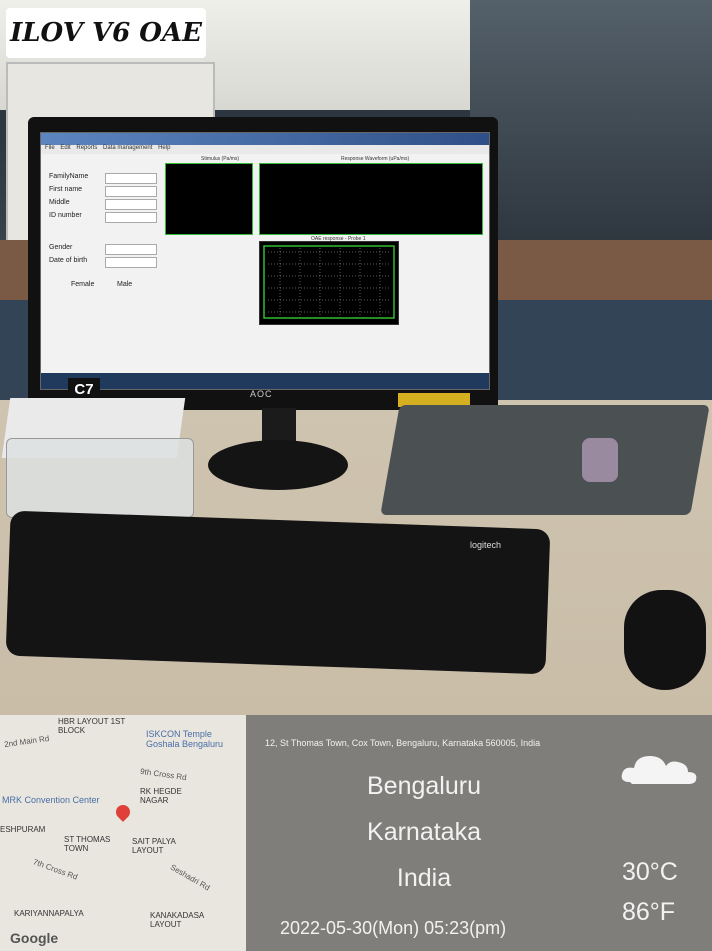 The width and height of the screenshot is (712, 951). Describe the element at coordinates (86, 148) in the screenshot. I see `menu-item: Reports` at that location.